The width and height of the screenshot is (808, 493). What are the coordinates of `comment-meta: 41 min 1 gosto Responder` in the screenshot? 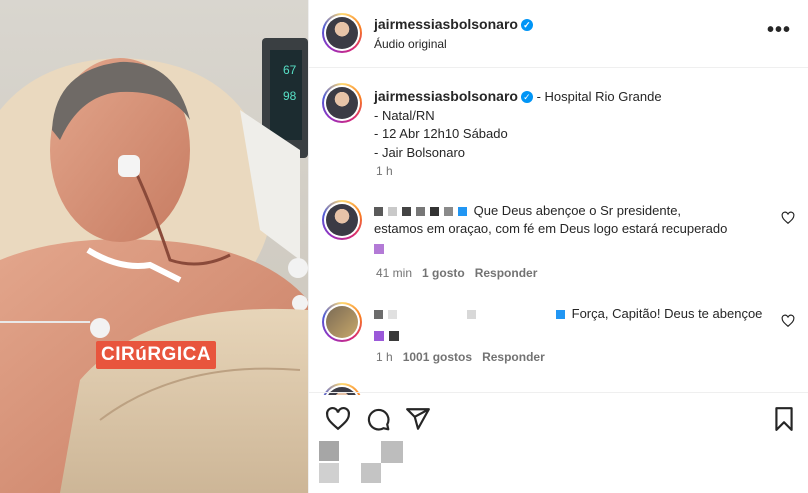 It's located at (456, 273).